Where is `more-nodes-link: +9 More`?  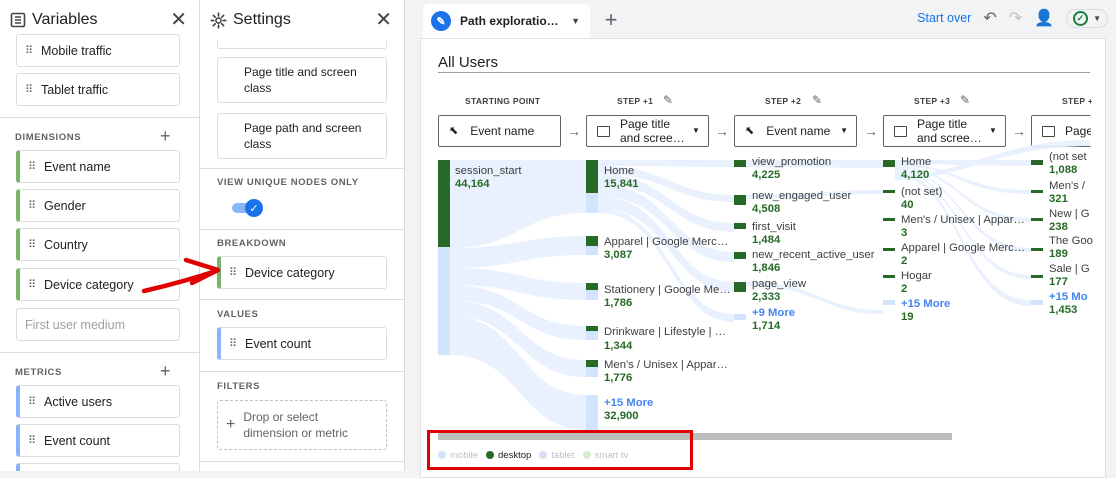
more-nodes-link: +9 More is located at coordinates (773, 313).